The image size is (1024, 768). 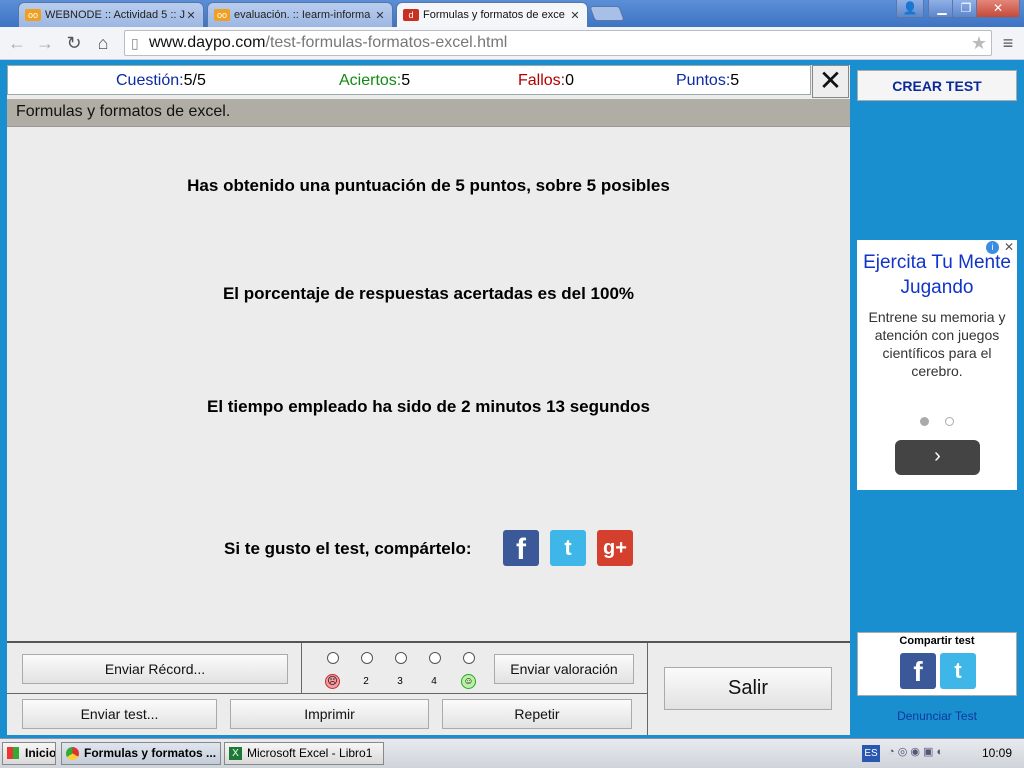 I want to click on exit-button: Salir, so click(x=748, y=688).